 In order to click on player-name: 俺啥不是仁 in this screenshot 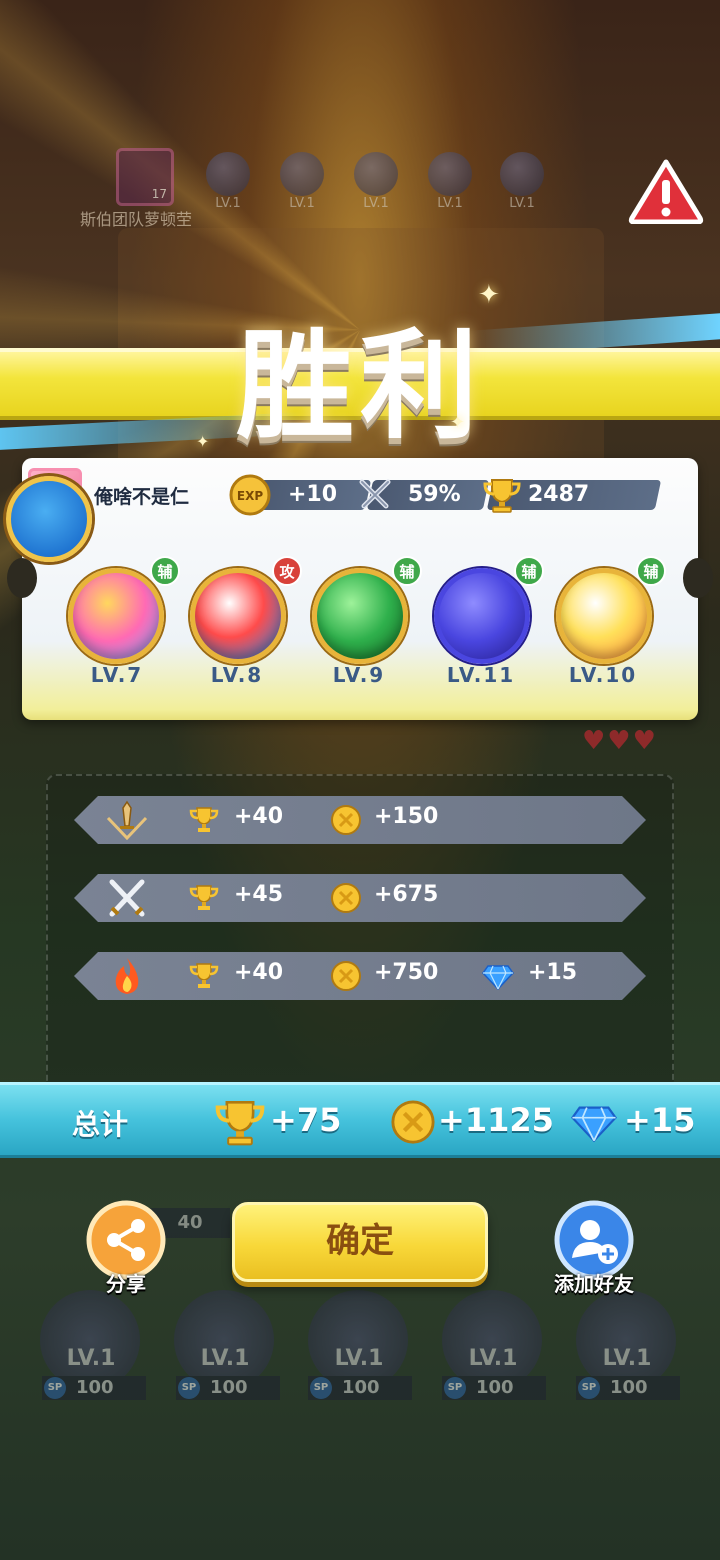, I will do `click(142, 497)`.